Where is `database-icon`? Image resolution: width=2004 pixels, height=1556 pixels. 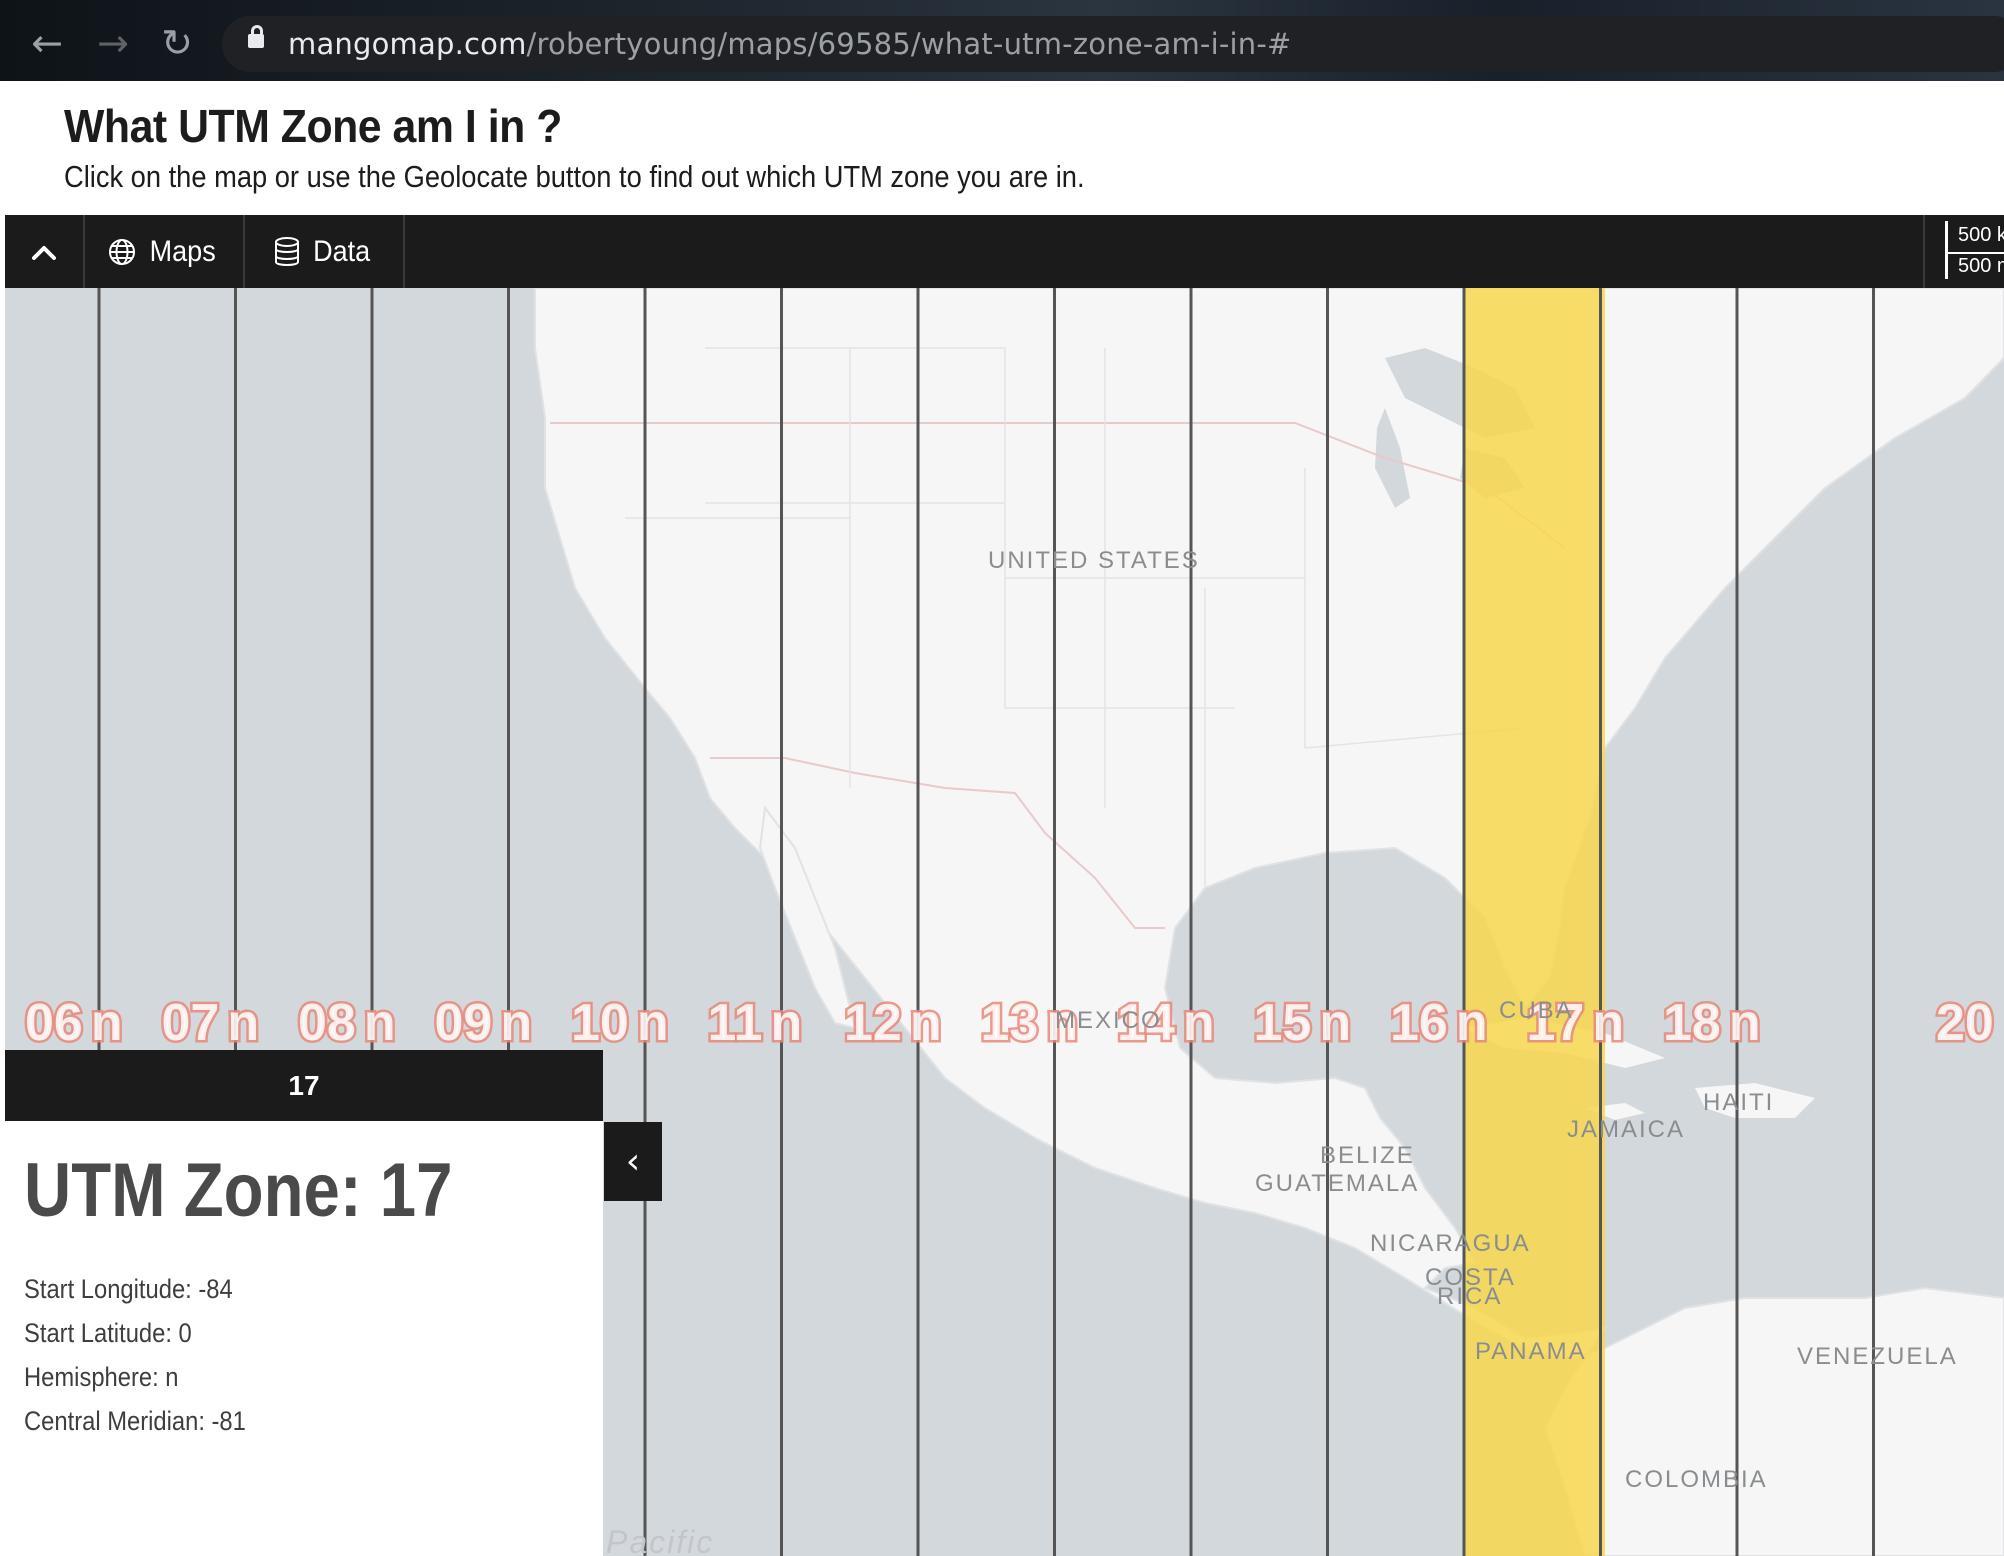
database-icon is located at coordinates (287, 251).